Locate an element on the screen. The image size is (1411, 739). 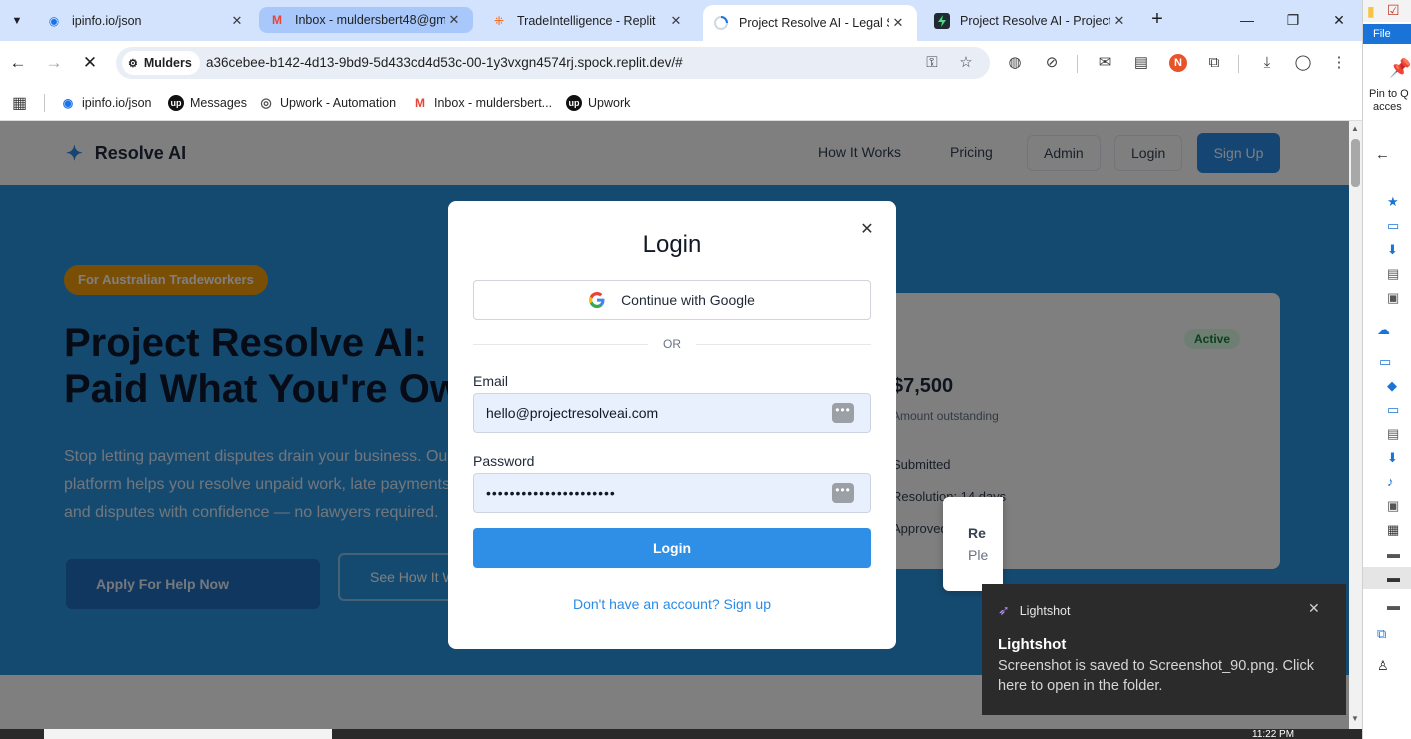
password-key-icon: ⚿ is located at coordinates (932, 63).